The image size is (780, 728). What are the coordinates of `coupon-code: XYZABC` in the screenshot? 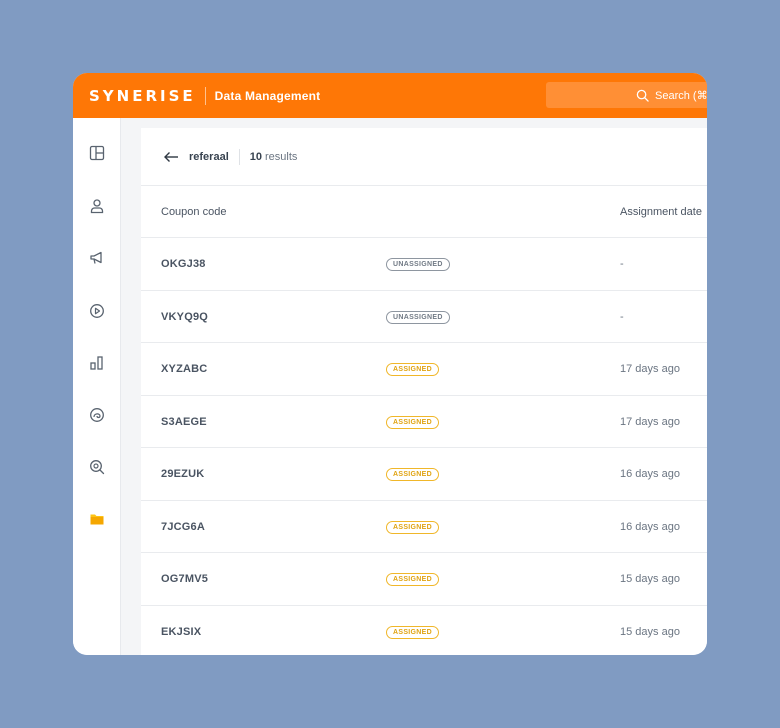 It's located at (184, 369).